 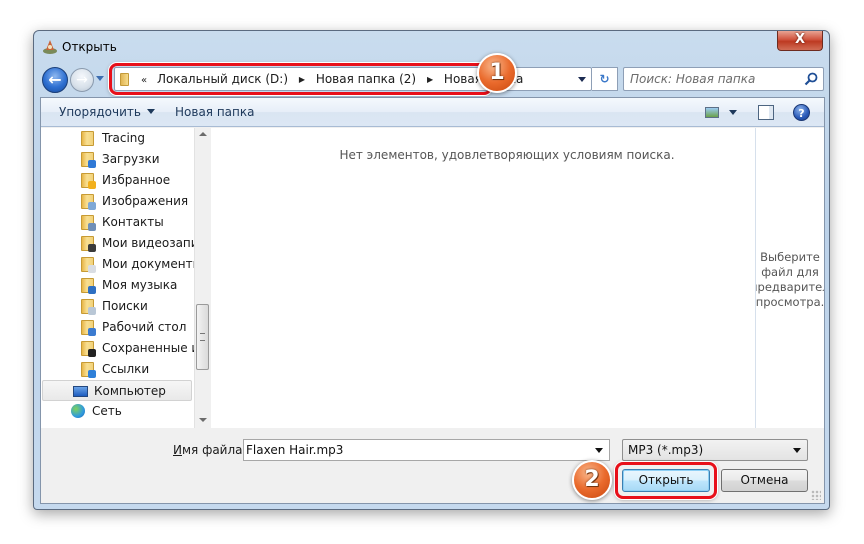 What do you see at coordinates (801, 112) in the screenshot?
I see `help-icon: ?` at bounding box center [801, 112].